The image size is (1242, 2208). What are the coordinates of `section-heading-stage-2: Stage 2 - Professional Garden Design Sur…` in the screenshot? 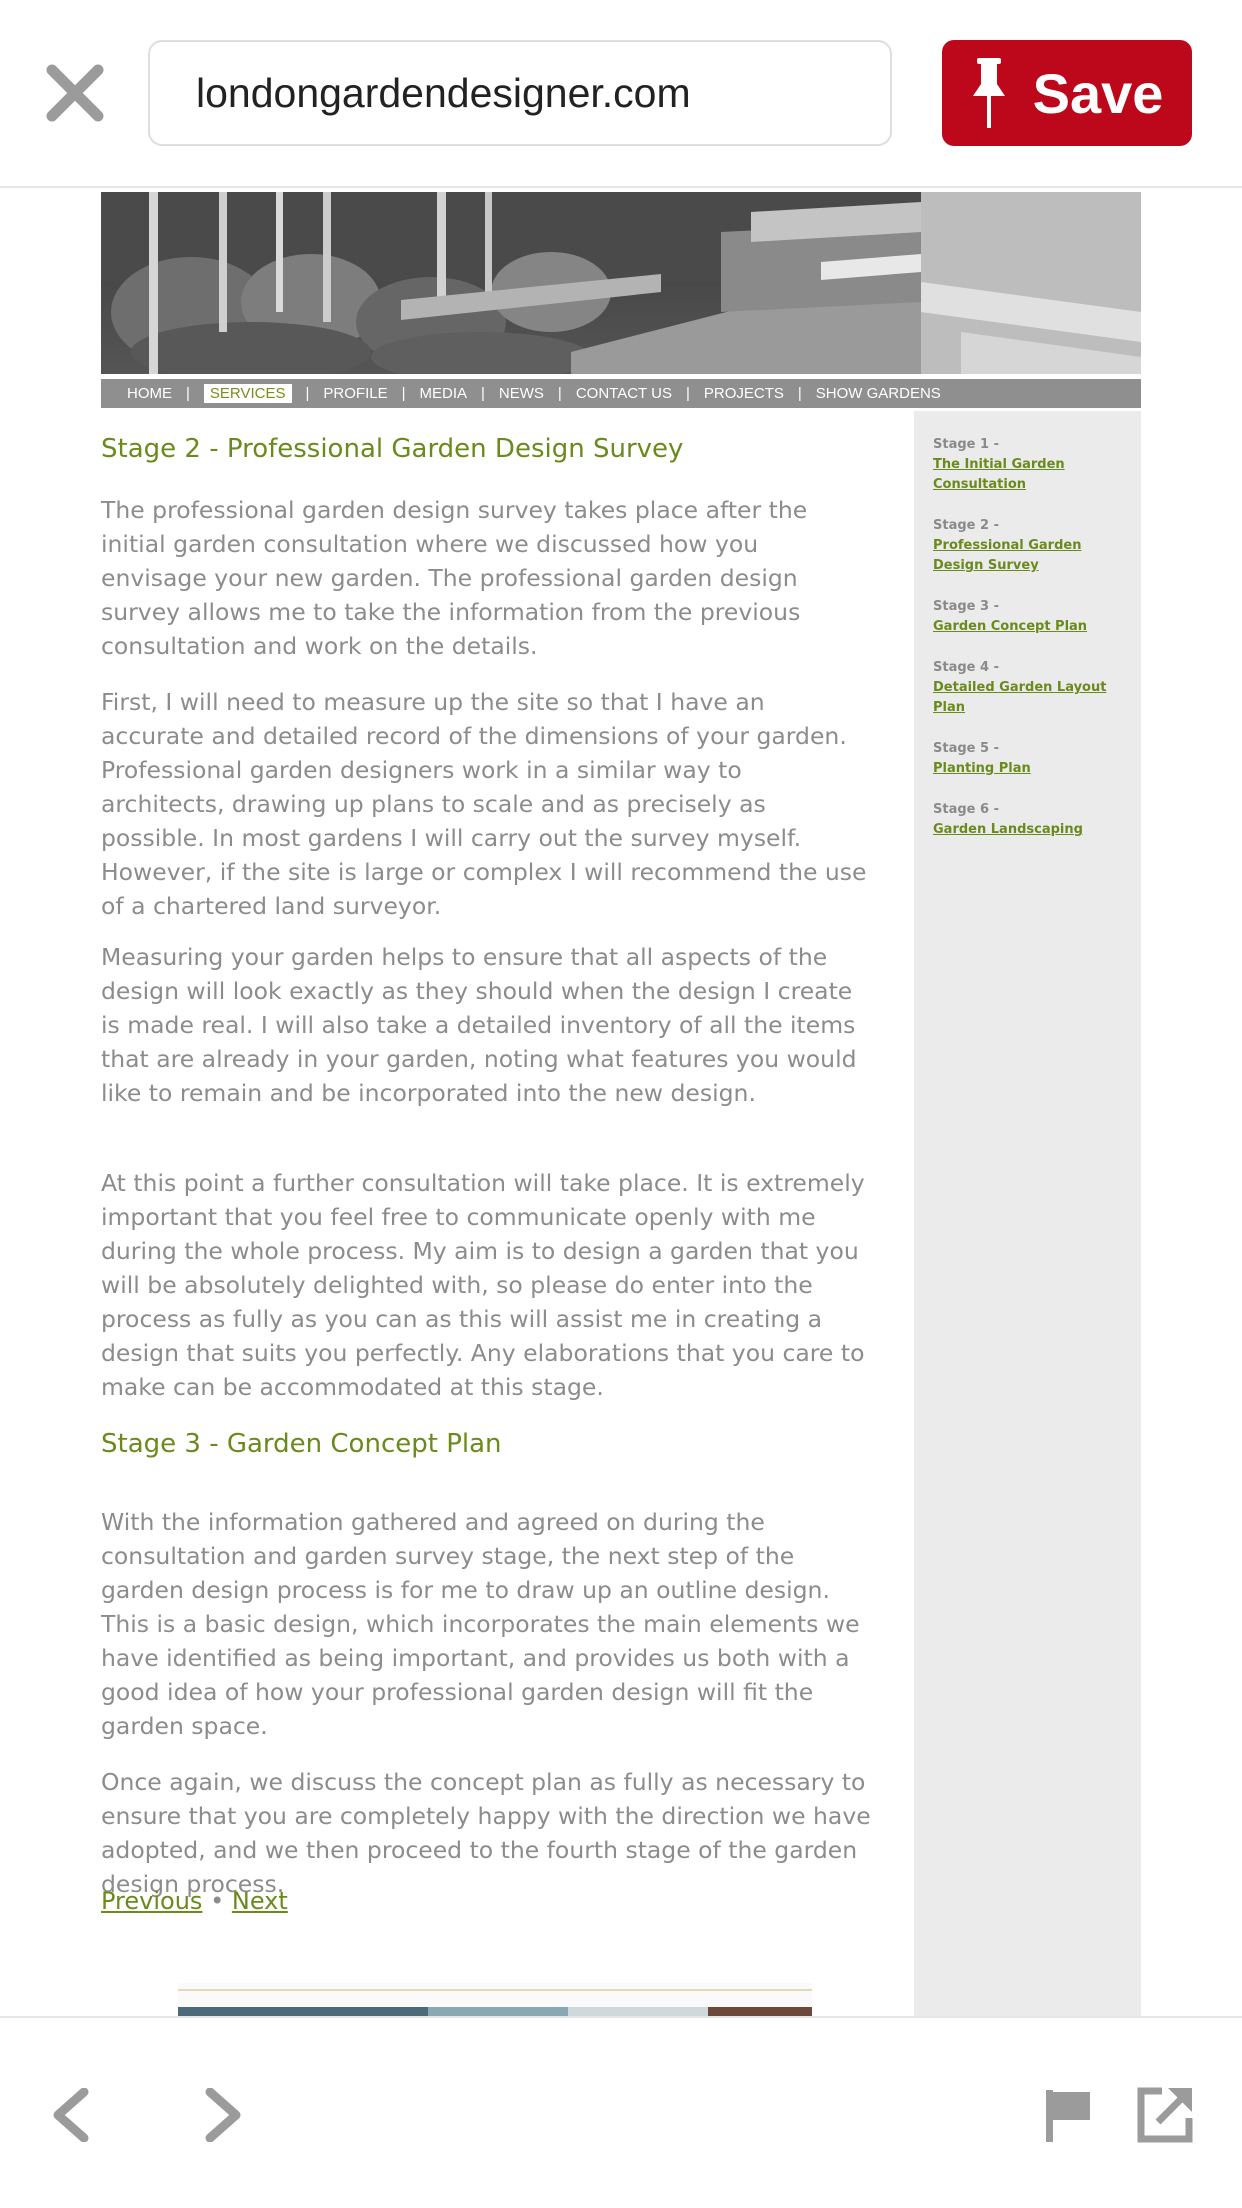 It's located at (392, 449).